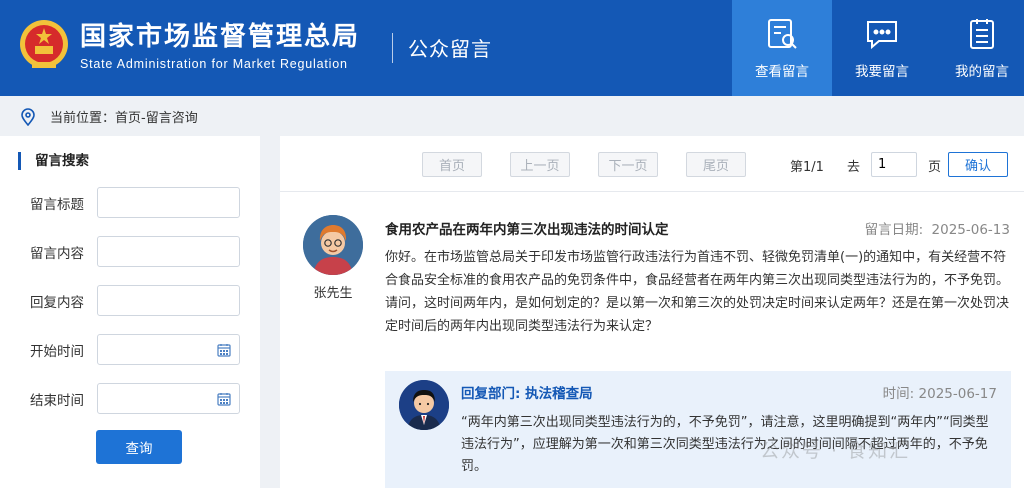 This screenshot has height=488, width=1024. Describe the element at coordinates (44, 44) in the screenshot. I see `national-emblem-icon` at that location.